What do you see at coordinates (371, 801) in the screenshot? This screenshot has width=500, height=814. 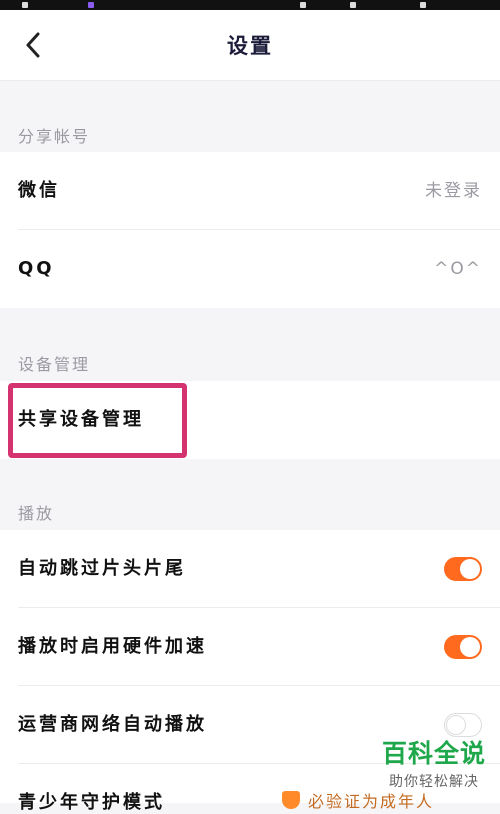 I see `verify-status: 必验证为成年人` at bounding box center [371, 801].